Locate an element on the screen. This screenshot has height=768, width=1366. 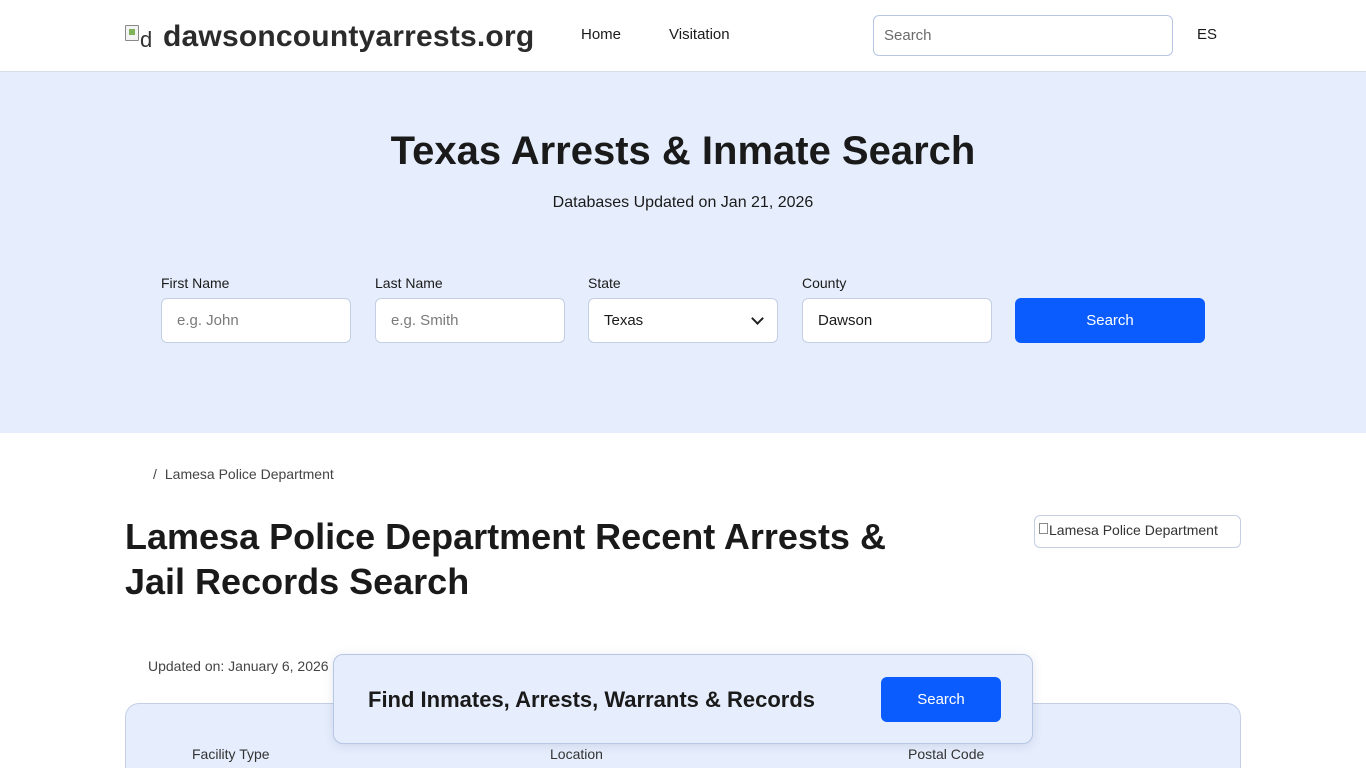
postal-code-label: Postal Code is located at coordinates (946, 754).